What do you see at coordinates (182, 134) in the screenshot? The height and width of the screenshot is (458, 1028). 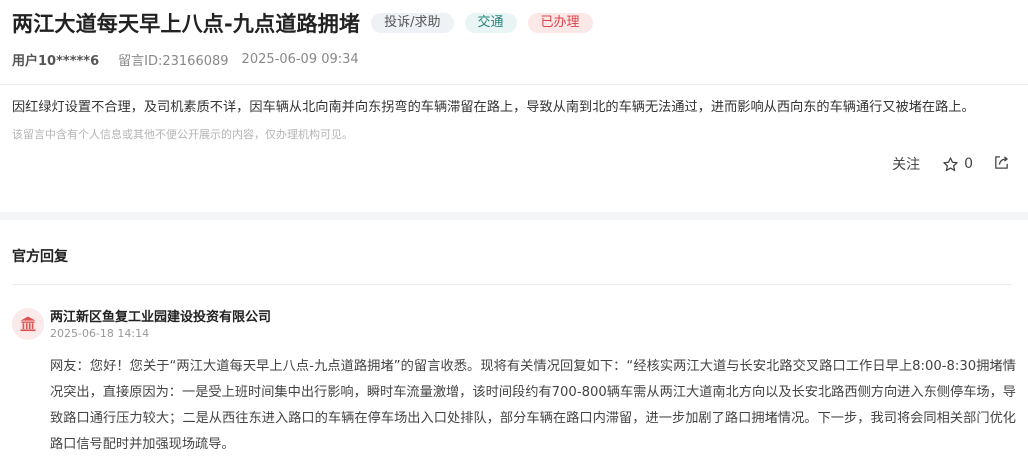 I see `privacy-note: 该留言中含有个人信息或其他不便公开展示的内容，仅办理机构可见。` at bounding box center [182, 134].